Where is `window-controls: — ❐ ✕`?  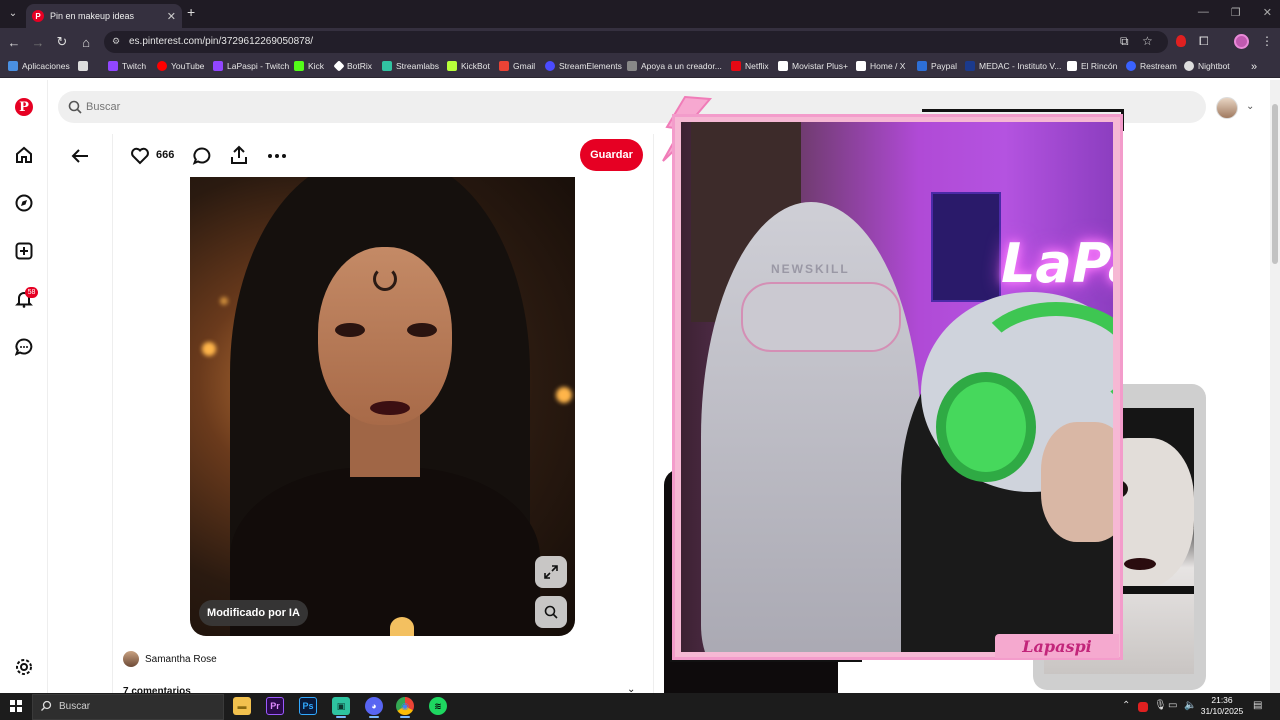 window-controls: — ❐ ✕ is located at coordinates (1235, 12).